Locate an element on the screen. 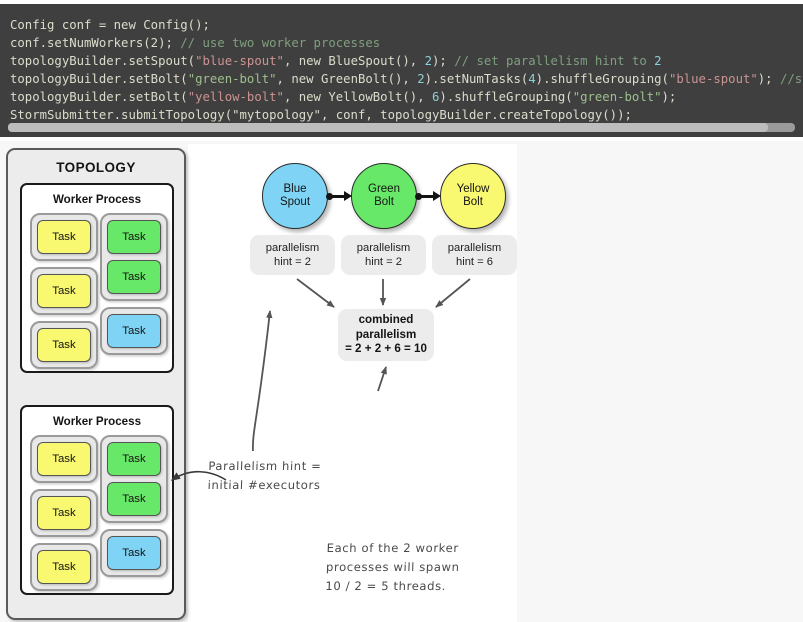  combined-line1: combined is located at coordinates (386, 320).